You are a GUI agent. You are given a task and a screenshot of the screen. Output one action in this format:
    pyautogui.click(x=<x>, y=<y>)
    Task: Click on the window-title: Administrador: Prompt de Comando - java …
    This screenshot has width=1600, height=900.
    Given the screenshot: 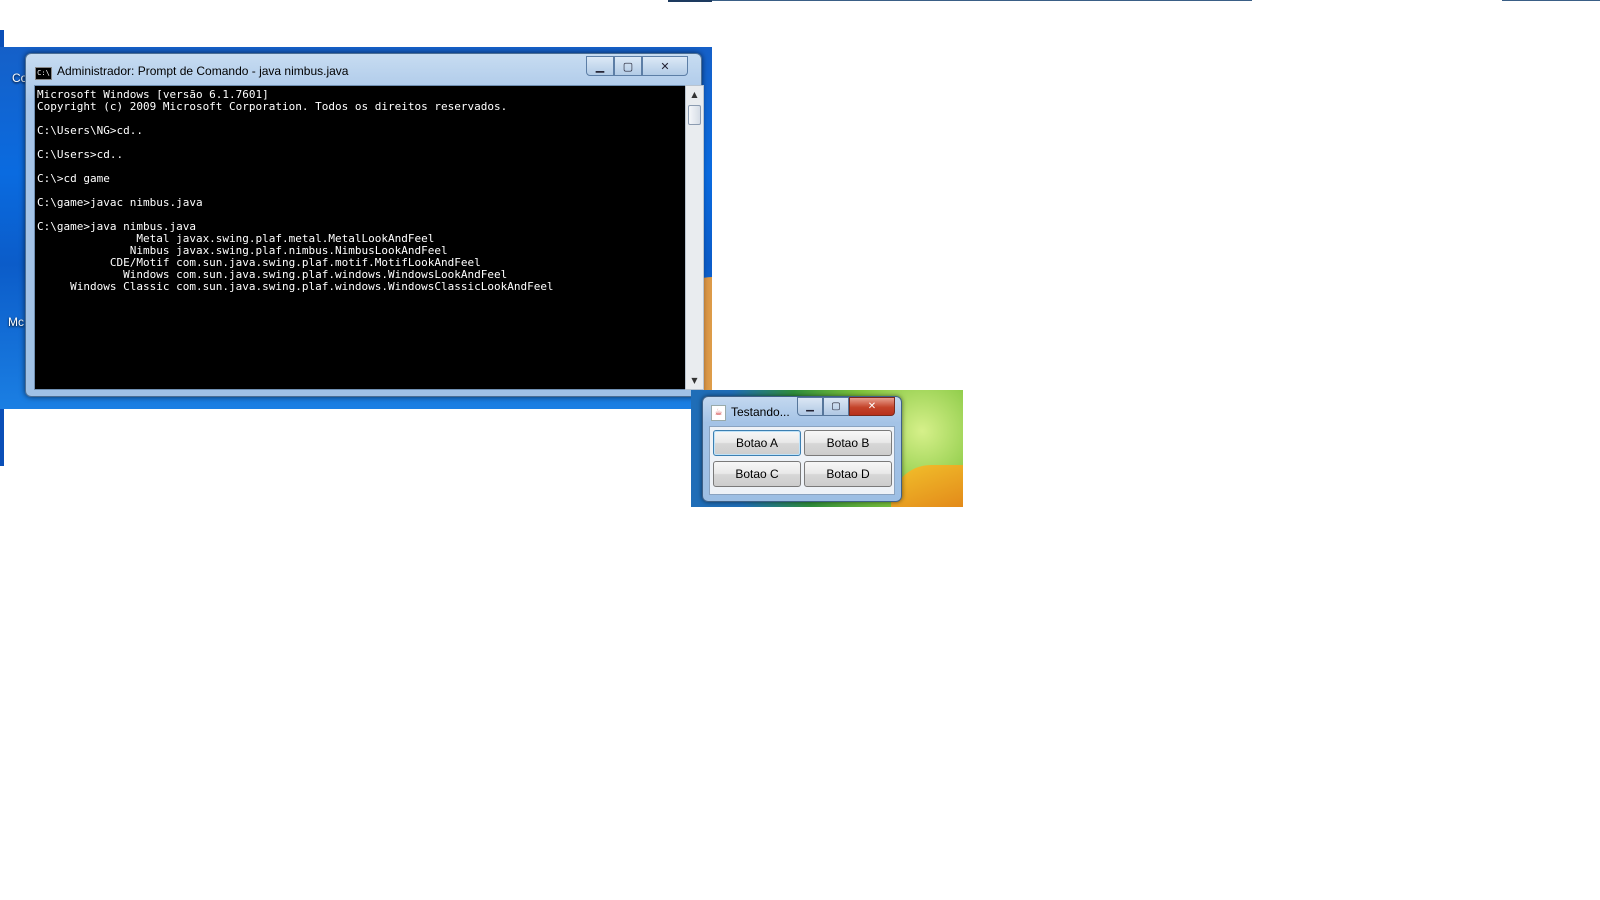 What is the action you would take?
    pyautogui.click(x=203, y=71)
    